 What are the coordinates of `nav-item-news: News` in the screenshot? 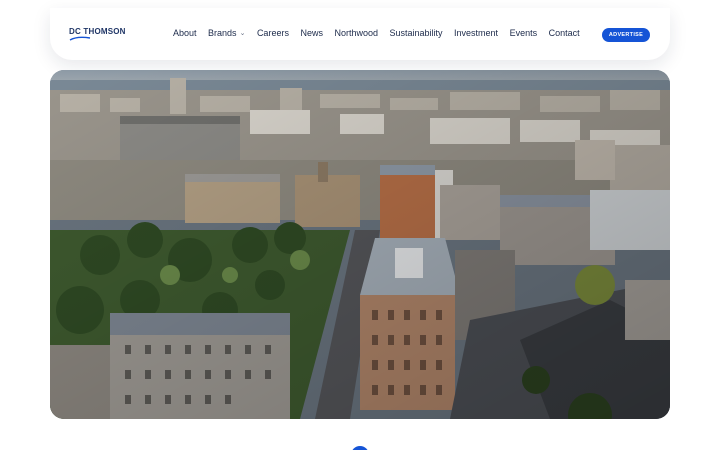 It's located at (311, 33).